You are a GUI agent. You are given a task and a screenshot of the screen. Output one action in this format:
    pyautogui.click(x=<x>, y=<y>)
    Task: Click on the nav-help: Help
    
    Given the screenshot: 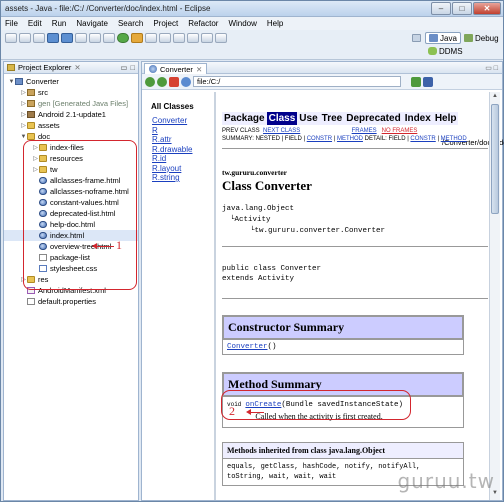 What is the action you would take?
    pyautogui.click(x=445, y=118)
    